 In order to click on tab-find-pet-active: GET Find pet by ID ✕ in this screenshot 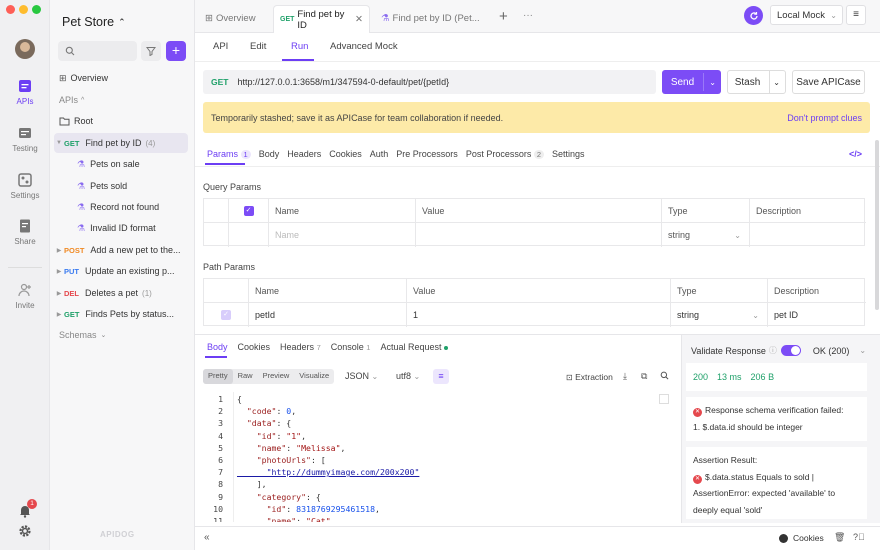, I will do `click(321, 19)`.